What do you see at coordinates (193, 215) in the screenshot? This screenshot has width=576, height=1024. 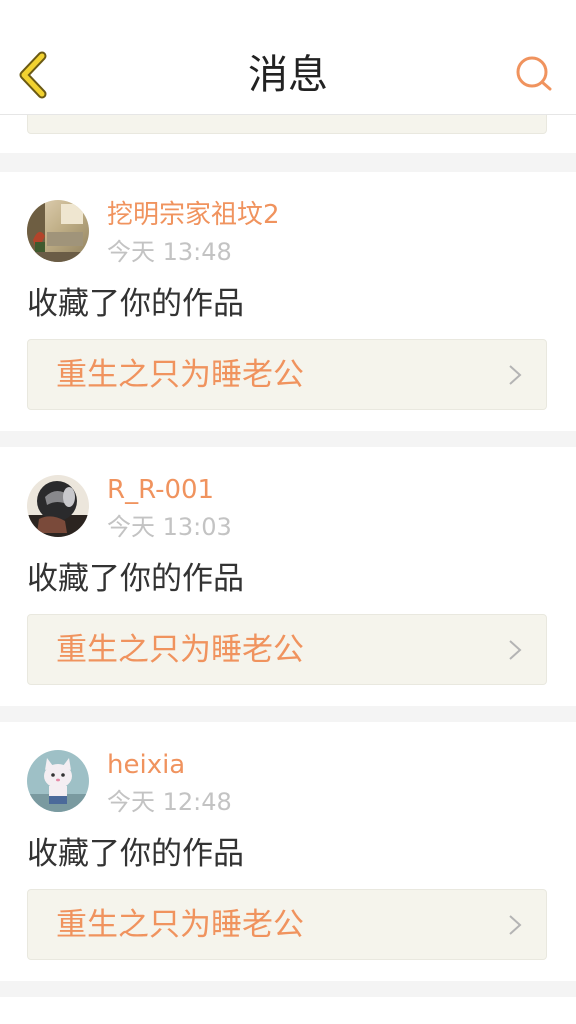 I see `username: 挖明宗家祖坟2` at bounding box center [193, 215].